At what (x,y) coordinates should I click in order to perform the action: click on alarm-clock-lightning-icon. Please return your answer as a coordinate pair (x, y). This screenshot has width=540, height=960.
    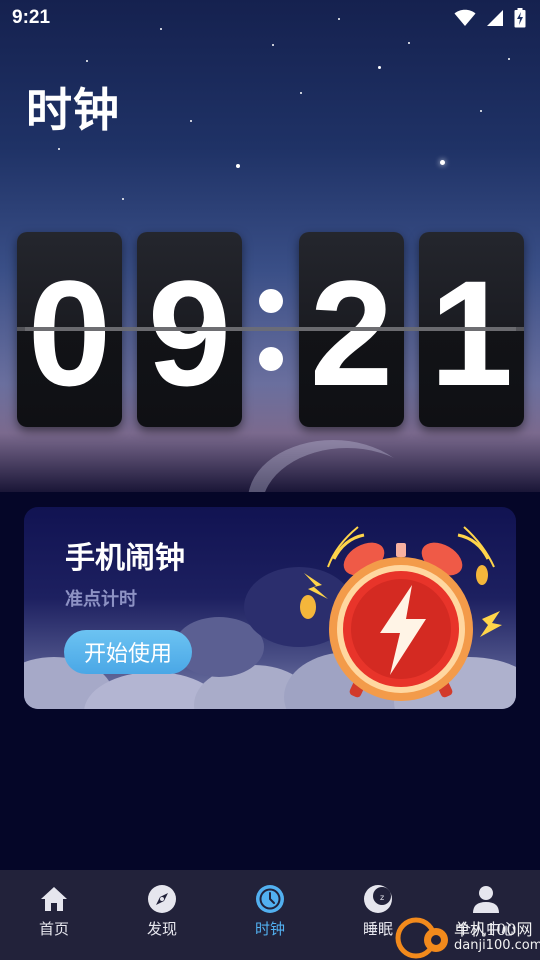
    Looking at the image, I should click on (401, 613).